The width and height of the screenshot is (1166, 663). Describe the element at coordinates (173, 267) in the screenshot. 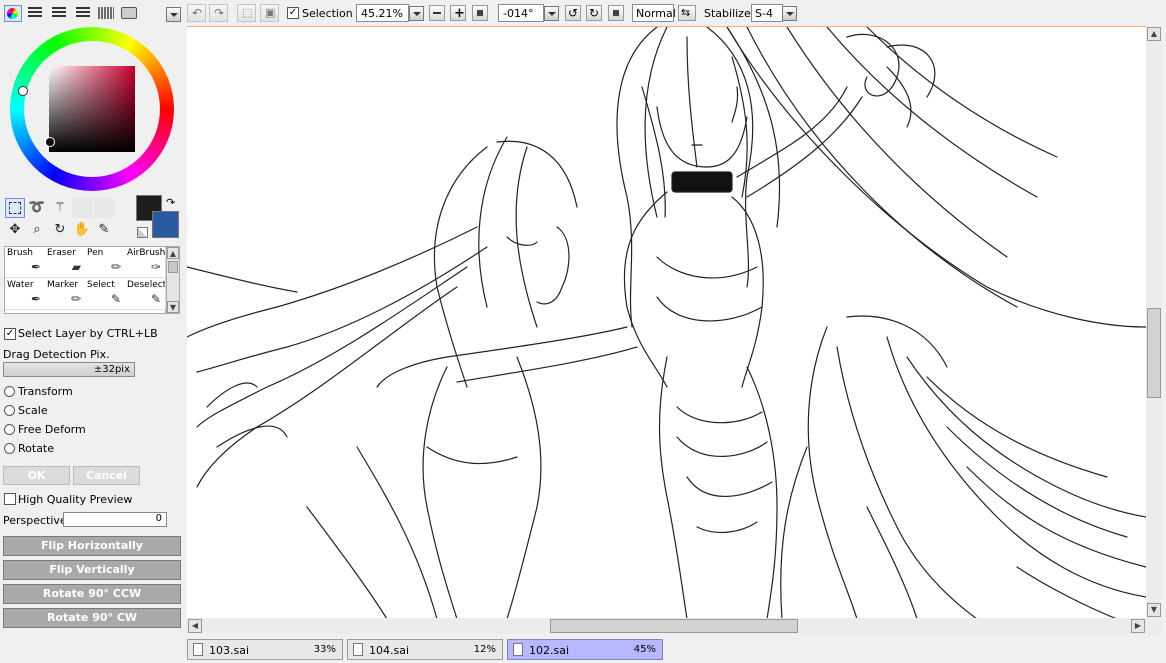

I see `scroll-thumb` at that location.